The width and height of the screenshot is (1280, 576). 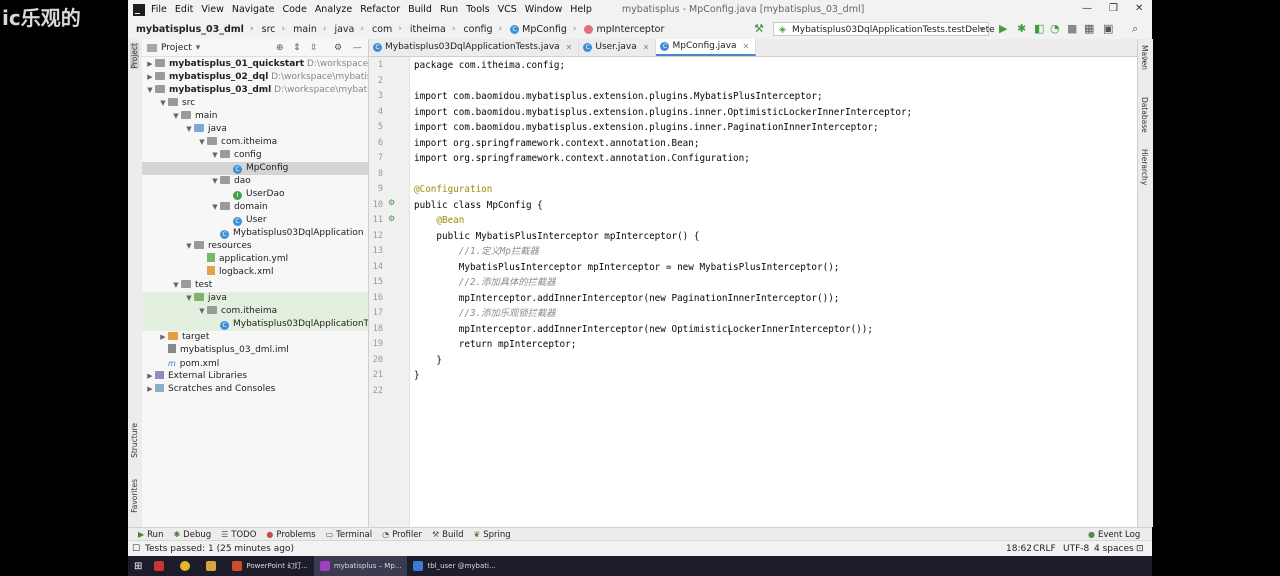 I want to click on menu-code: Code, so click(x=294, y=9).